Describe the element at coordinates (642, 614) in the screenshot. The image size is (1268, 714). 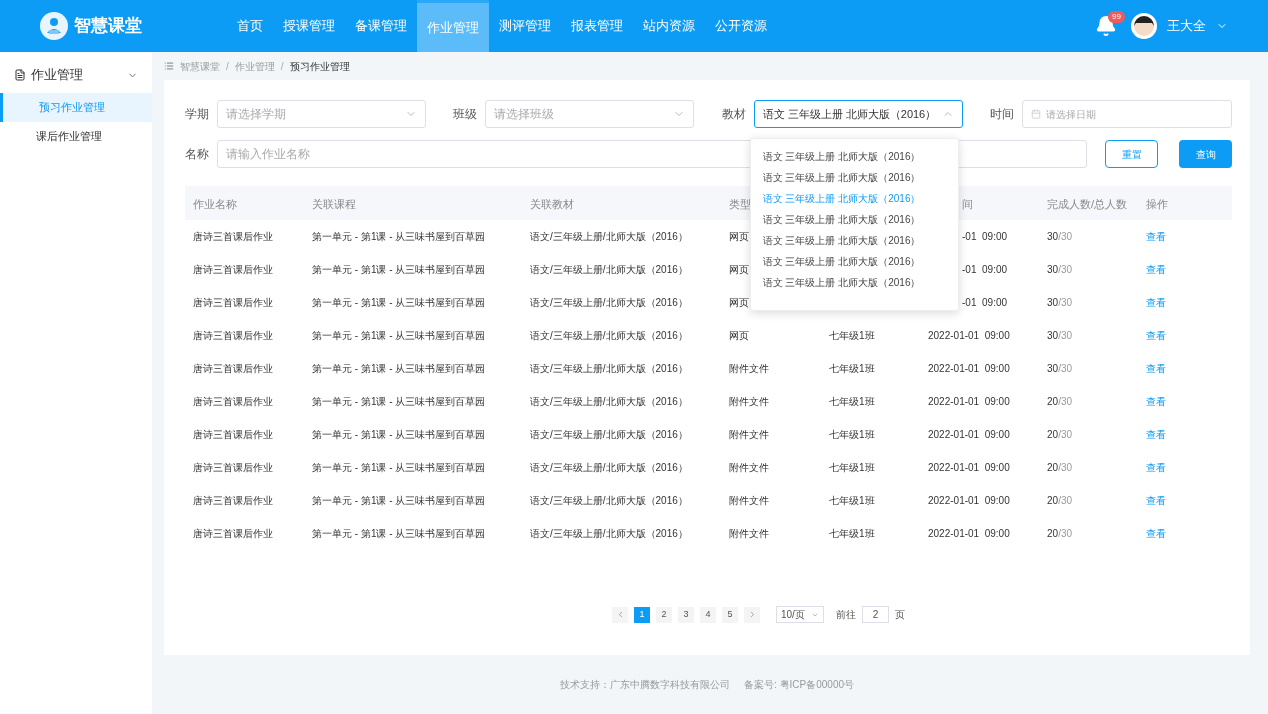
I see `page-button: 1` at that location.